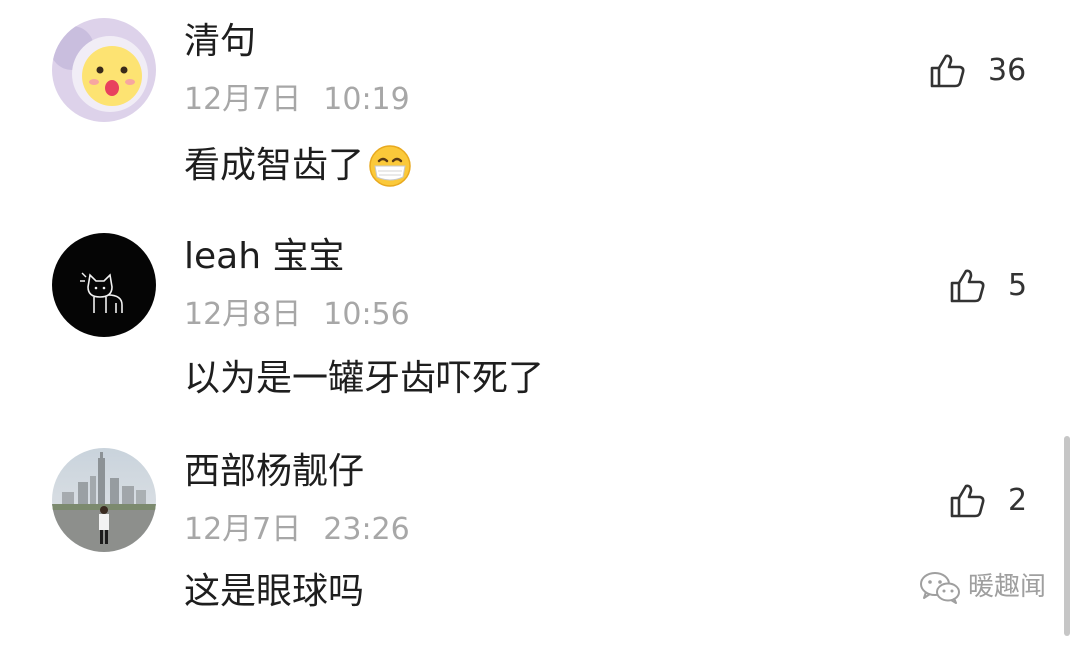 Image resolution: width=1080 pixels, height=645 pixels. Describe the element at coordinates (274, 165) in the screenshot. I see `comment-text-body: 看成智齿了` at that location.